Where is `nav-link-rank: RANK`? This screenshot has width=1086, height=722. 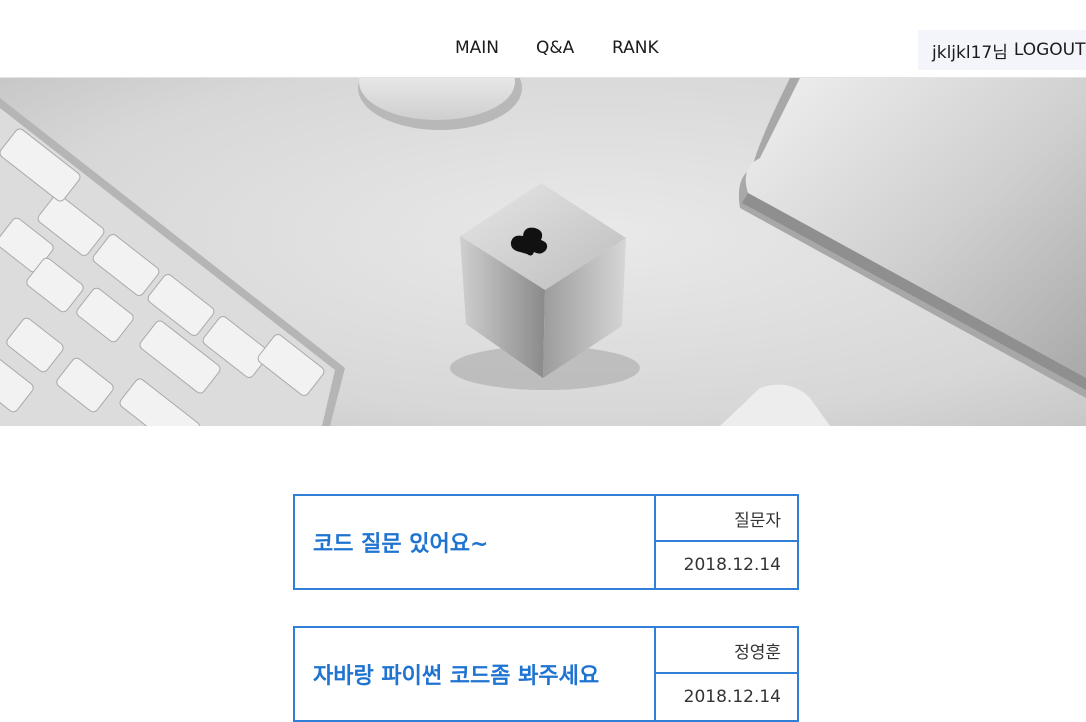 nav-link-rank: RANK is located at coordinates (635, 48).